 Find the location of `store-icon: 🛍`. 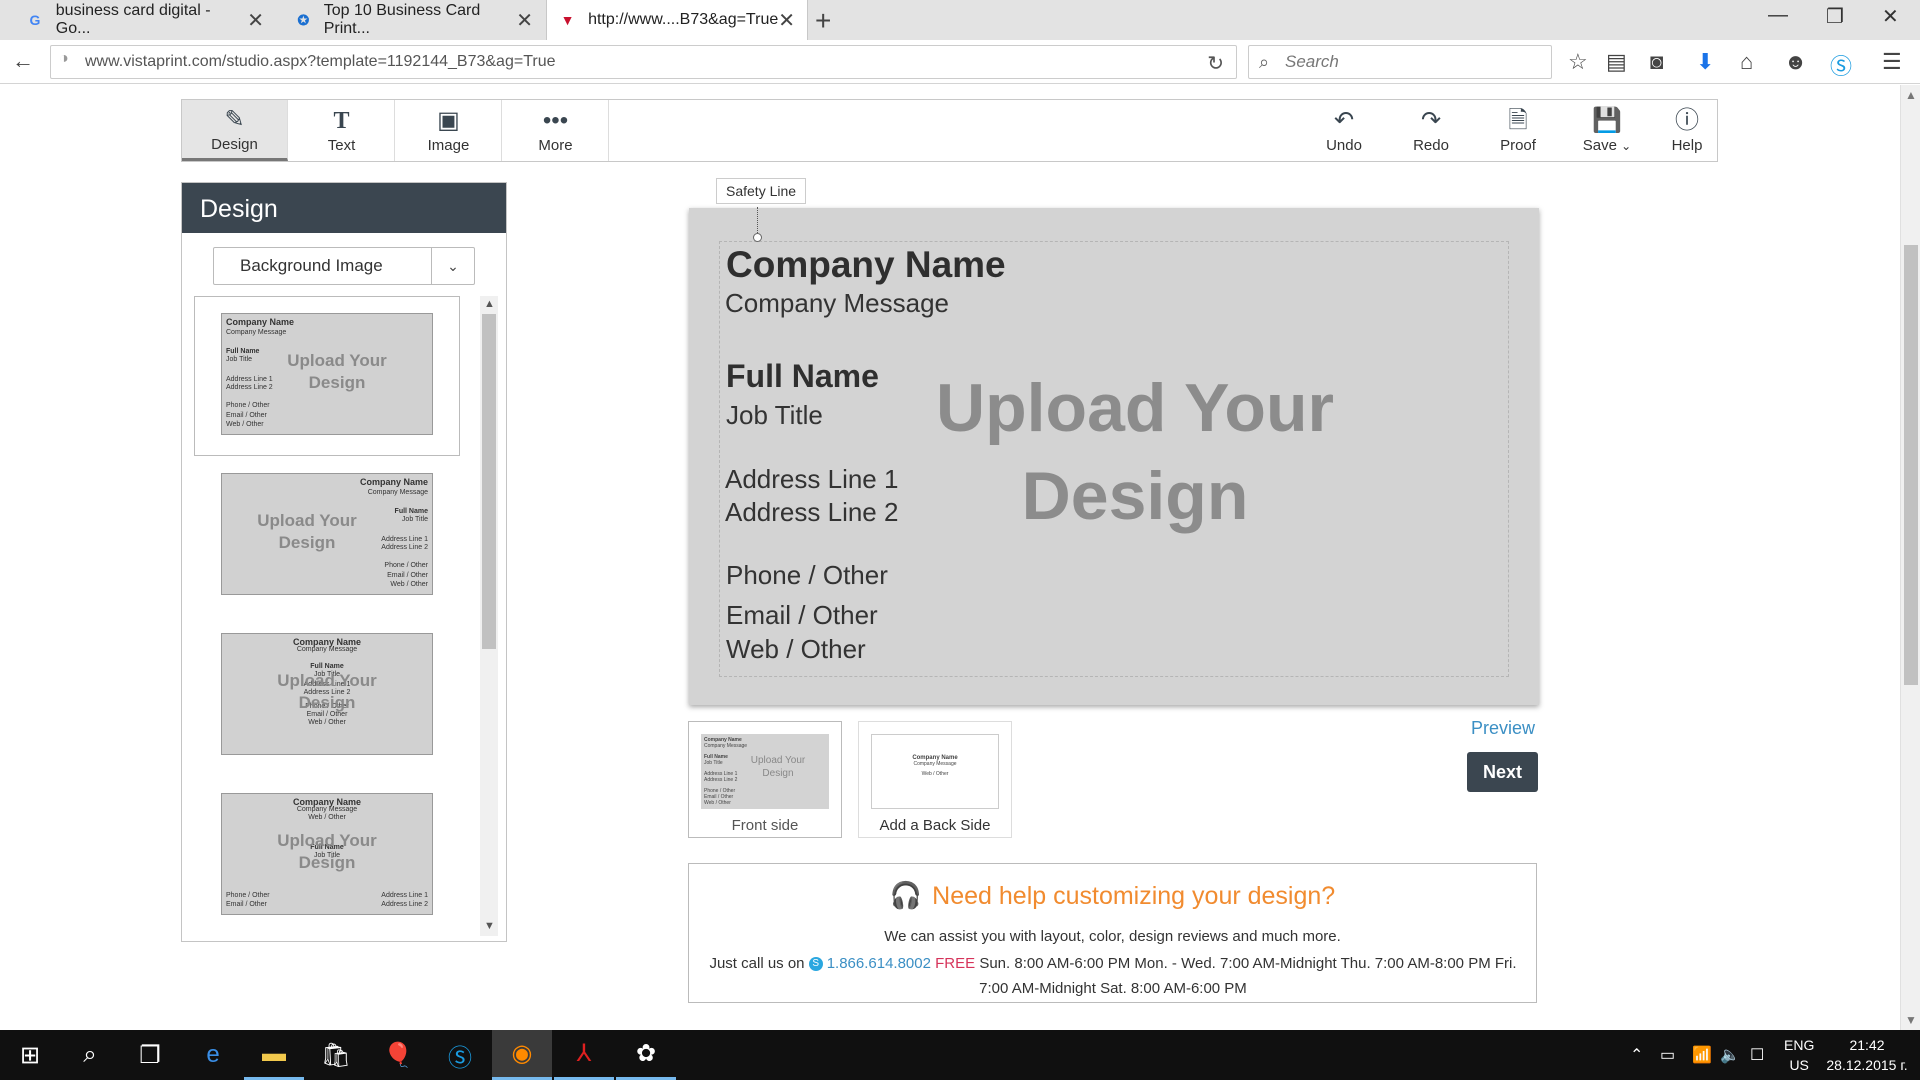

store-icon: 🛍 is located at coordinates (336, 1055).